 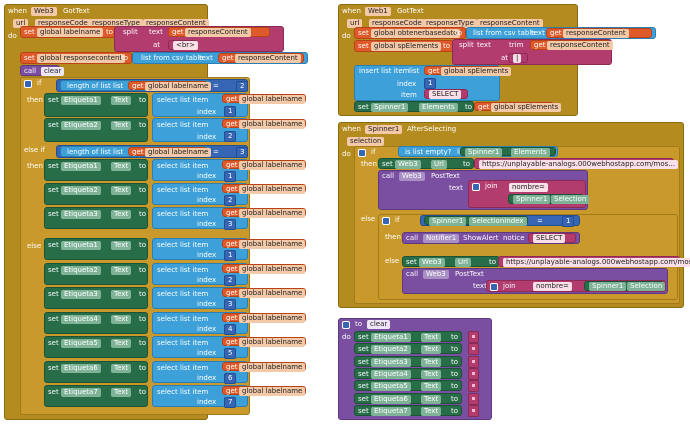 I want to click on spinner-selectionindex-getter: Spinner1 SelectionIndex, so click(x=476, y=221).